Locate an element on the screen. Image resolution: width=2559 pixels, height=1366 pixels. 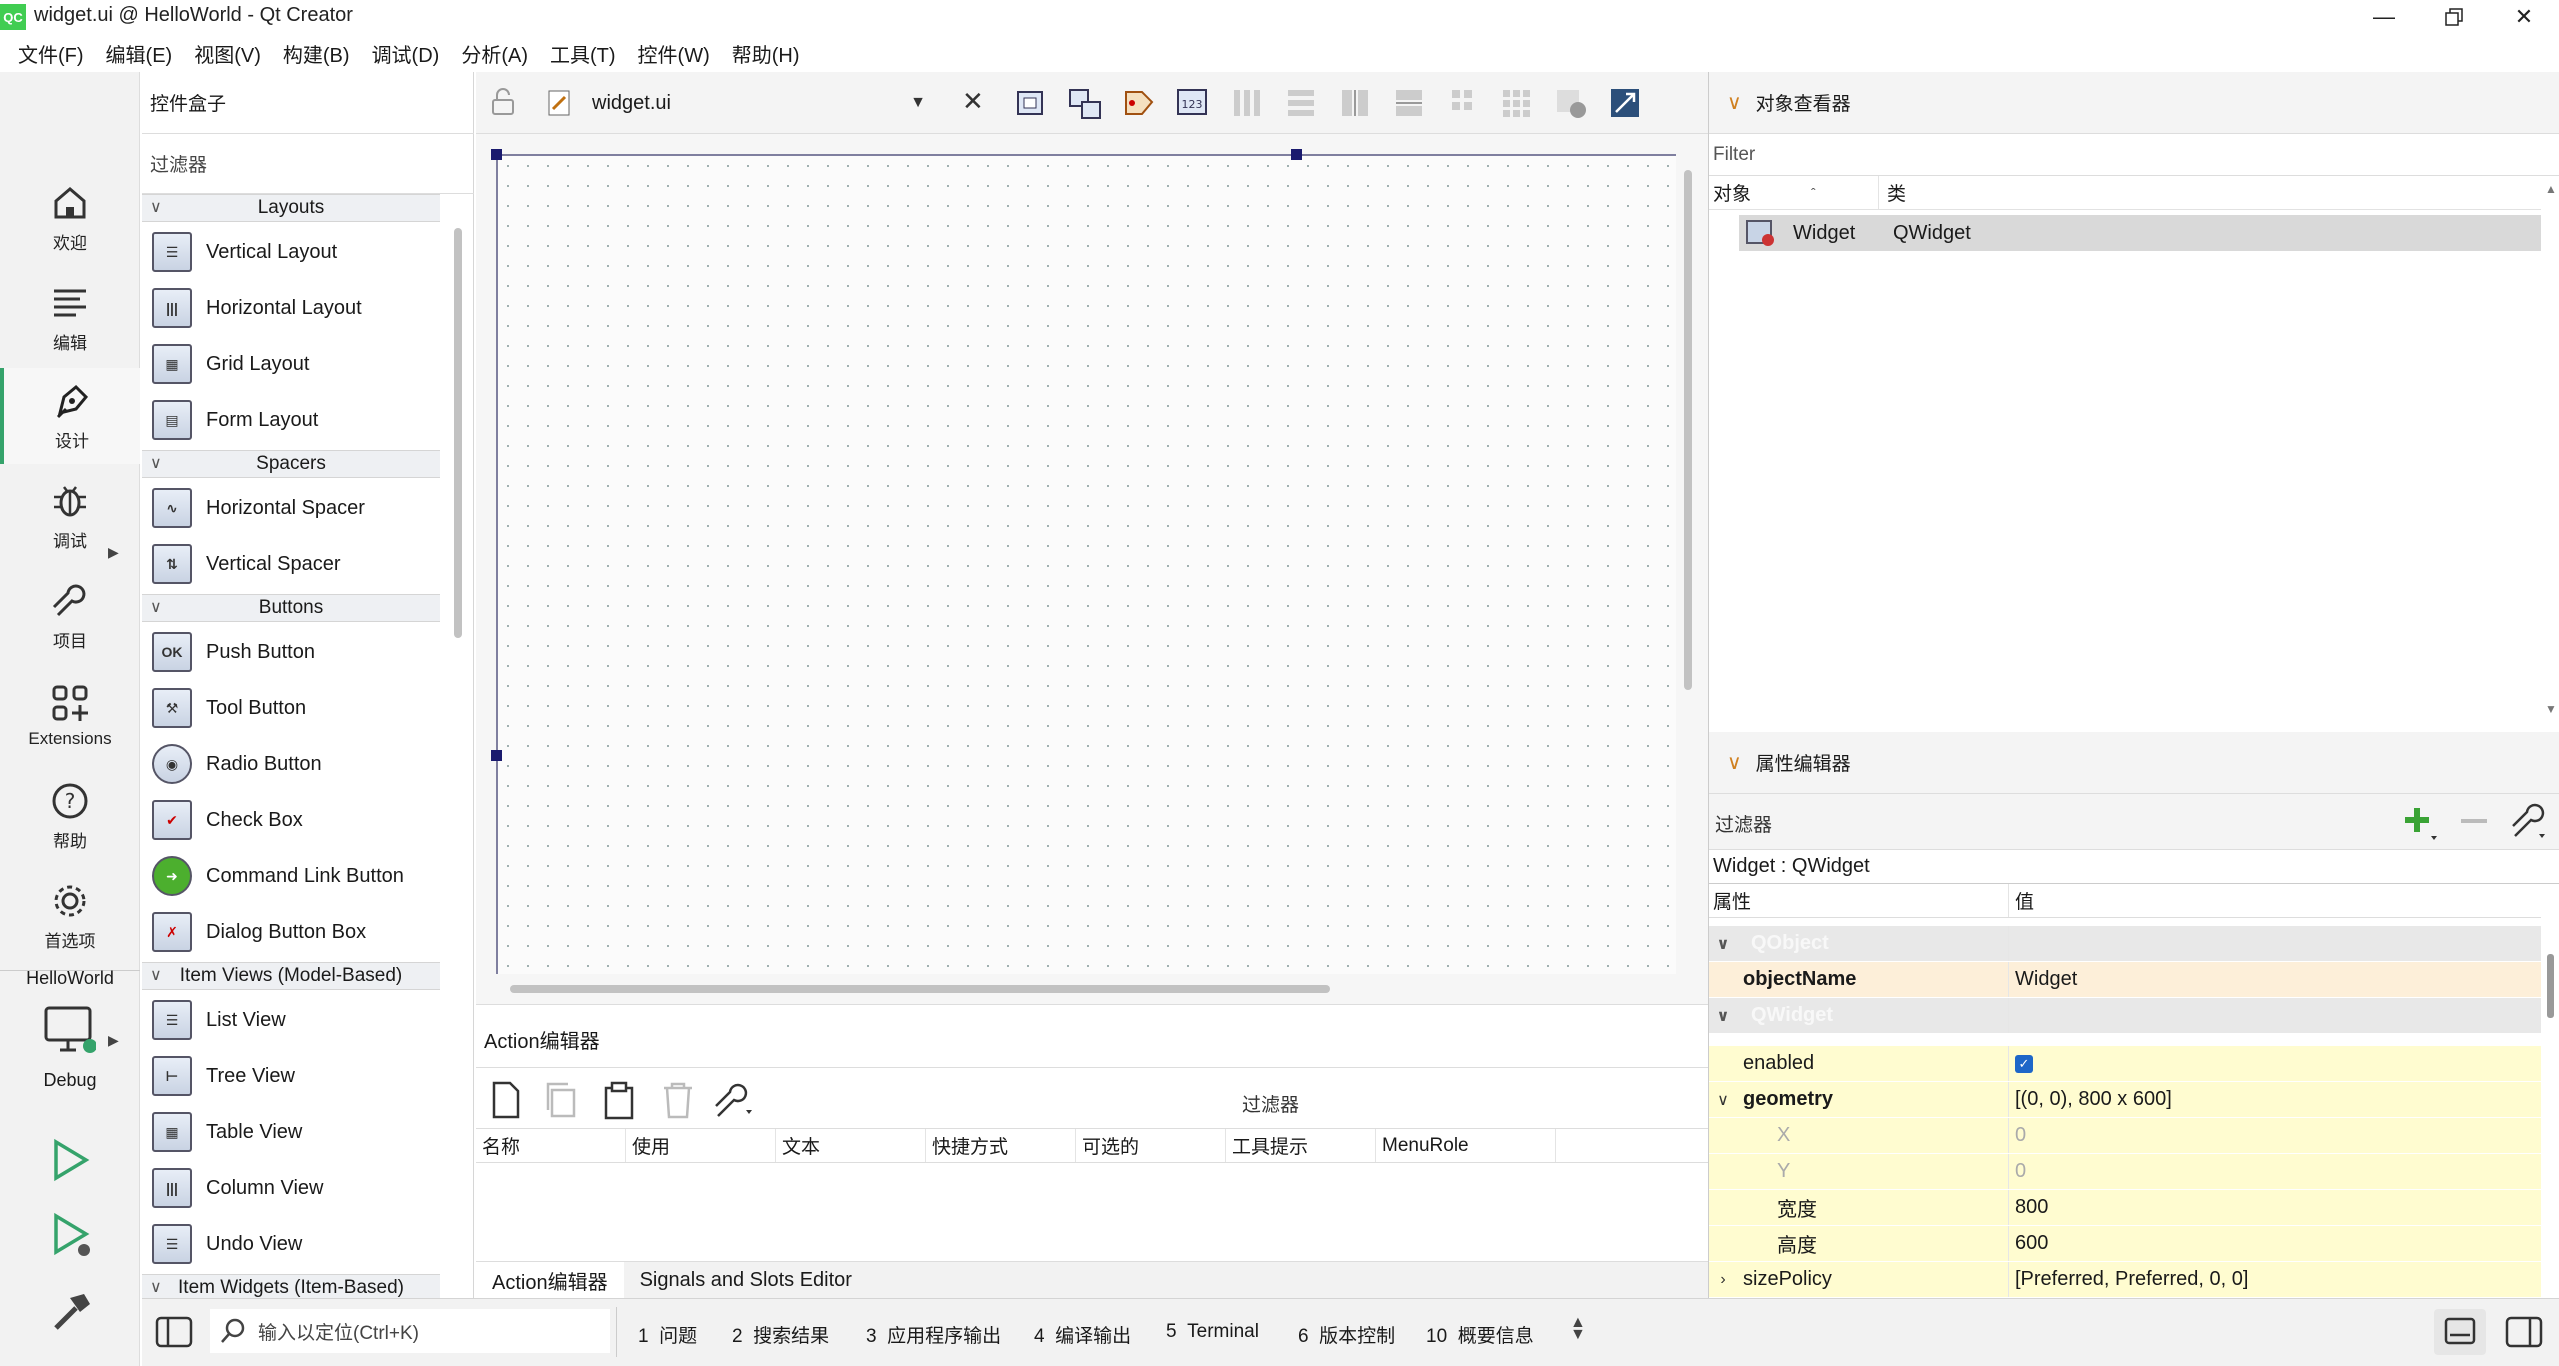
edit-widgets-icon is located at coordinates (1031, 103).